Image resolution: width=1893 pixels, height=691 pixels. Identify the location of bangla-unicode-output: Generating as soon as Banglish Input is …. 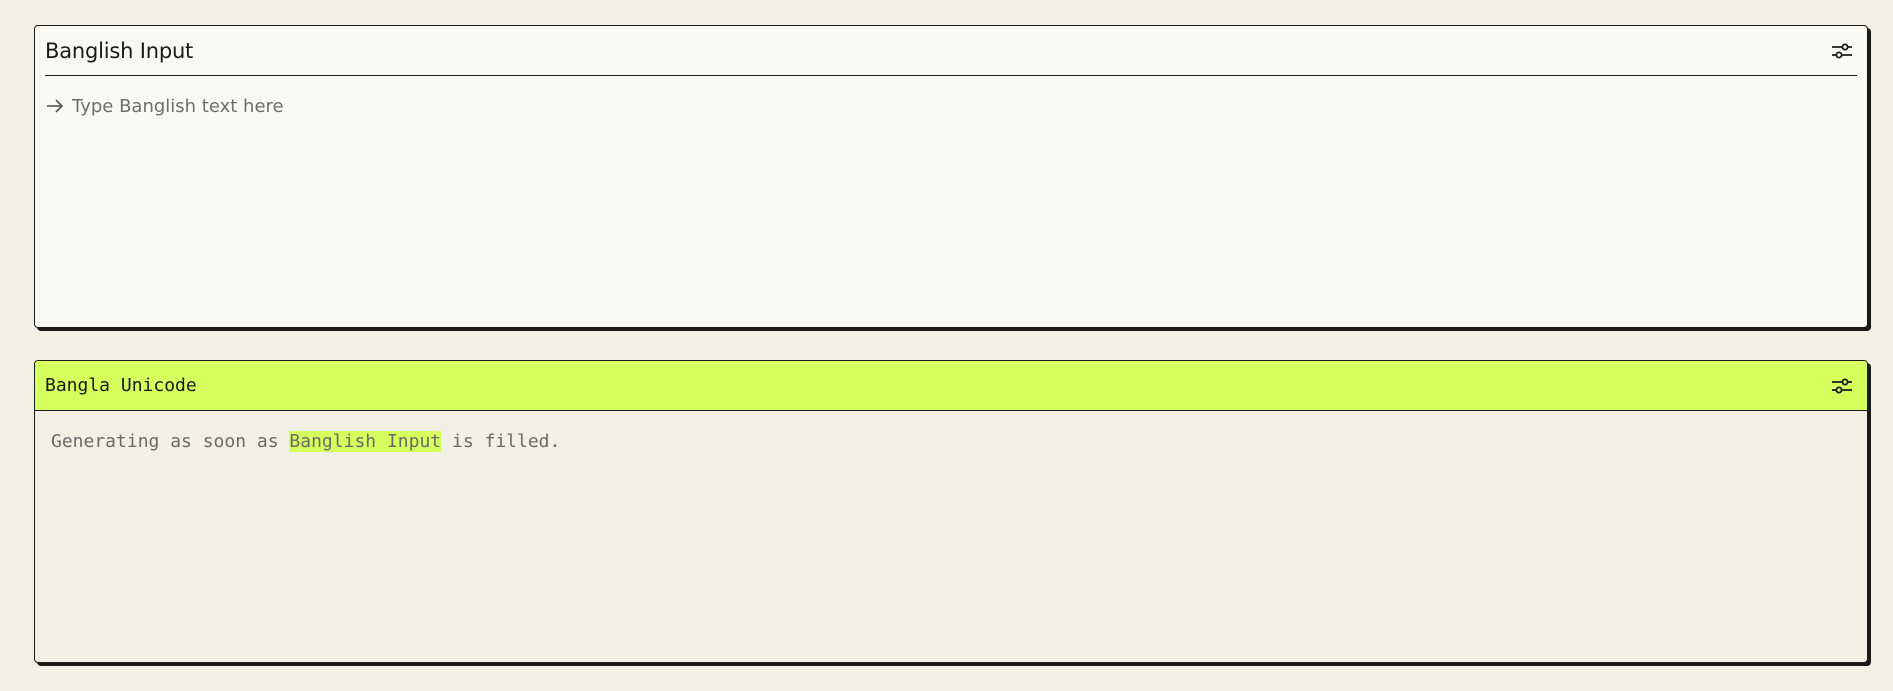
(959, 441).